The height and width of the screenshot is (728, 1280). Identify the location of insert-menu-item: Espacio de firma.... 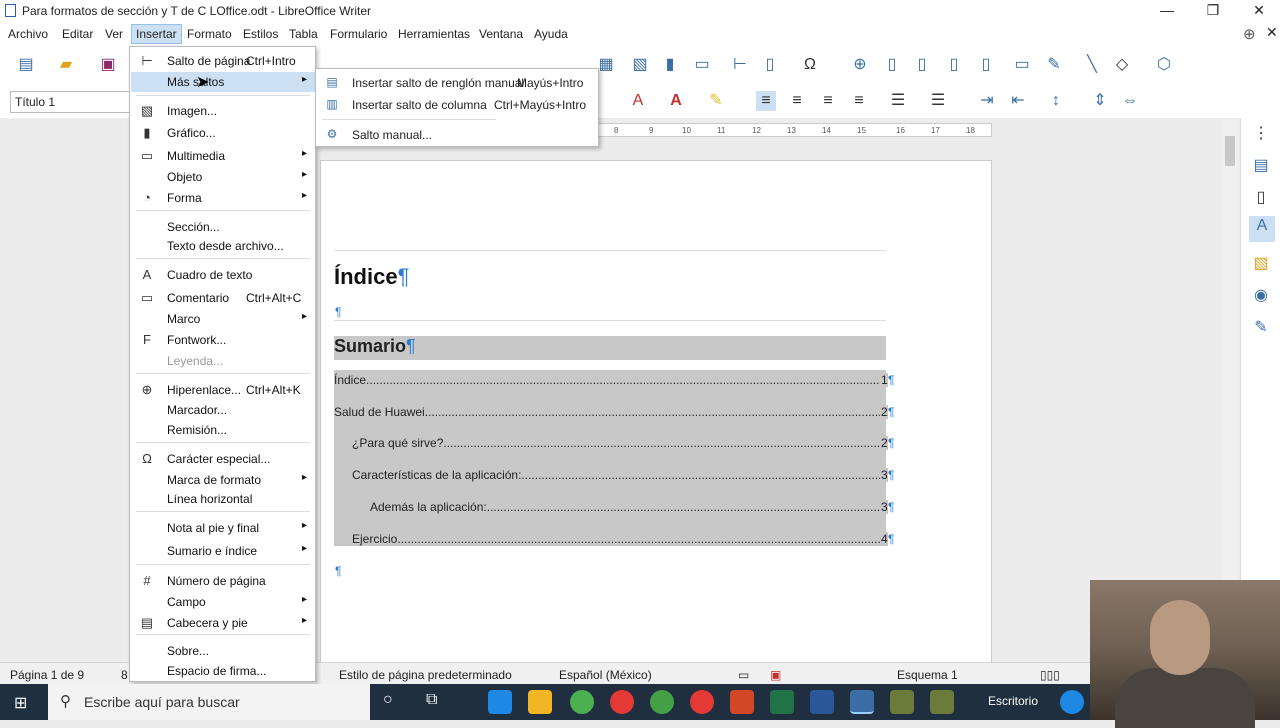
(223, 671).